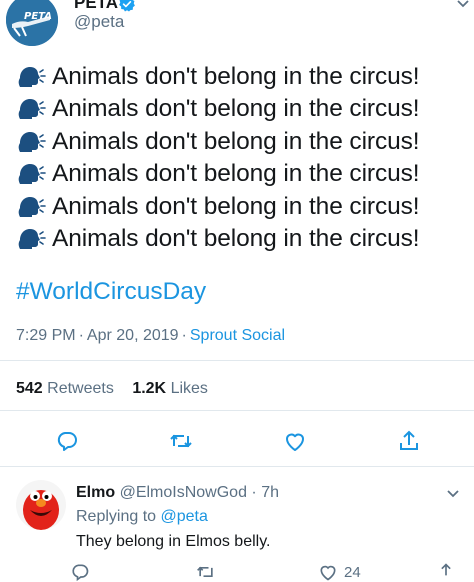 The image size is (474, 582). I want to click on peta-avatar, so click(32, 23).